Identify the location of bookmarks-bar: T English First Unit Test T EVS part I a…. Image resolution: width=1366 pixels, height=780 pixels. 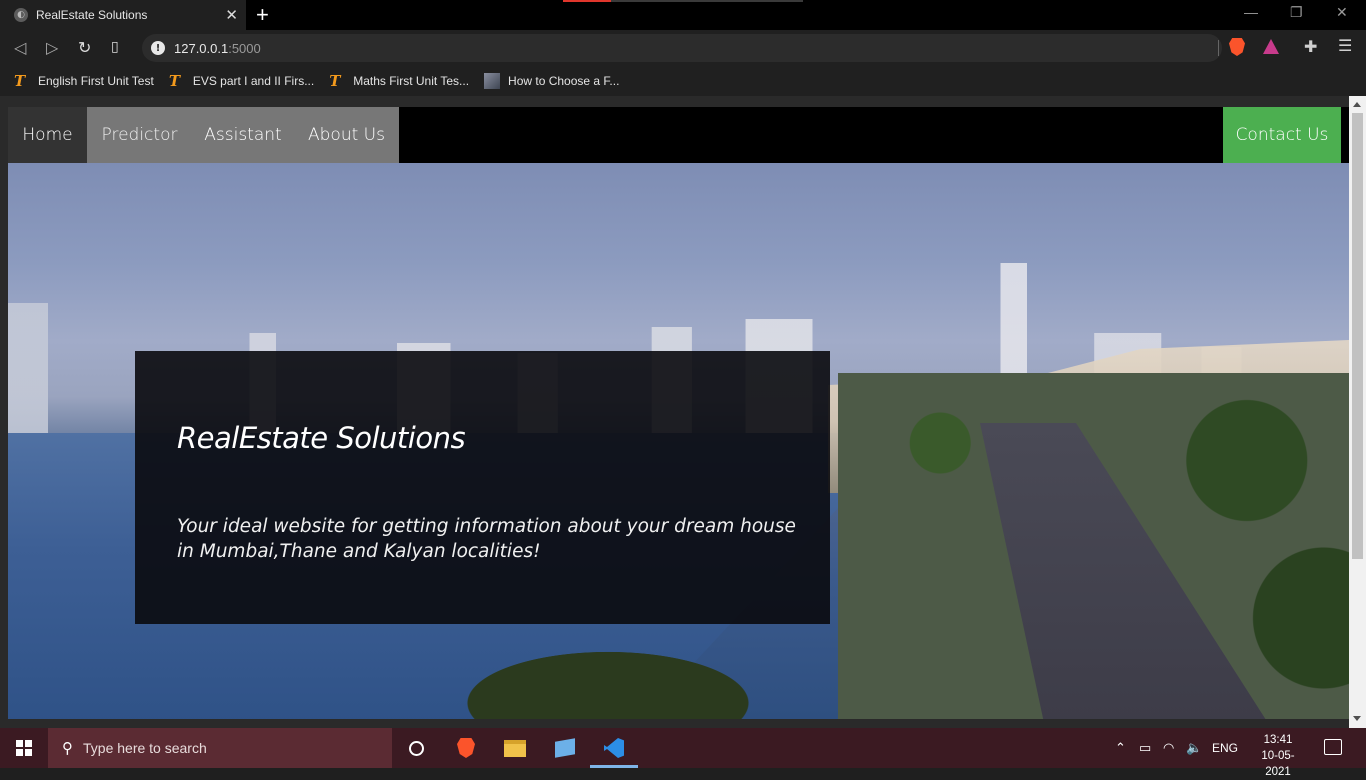
(683, 81).